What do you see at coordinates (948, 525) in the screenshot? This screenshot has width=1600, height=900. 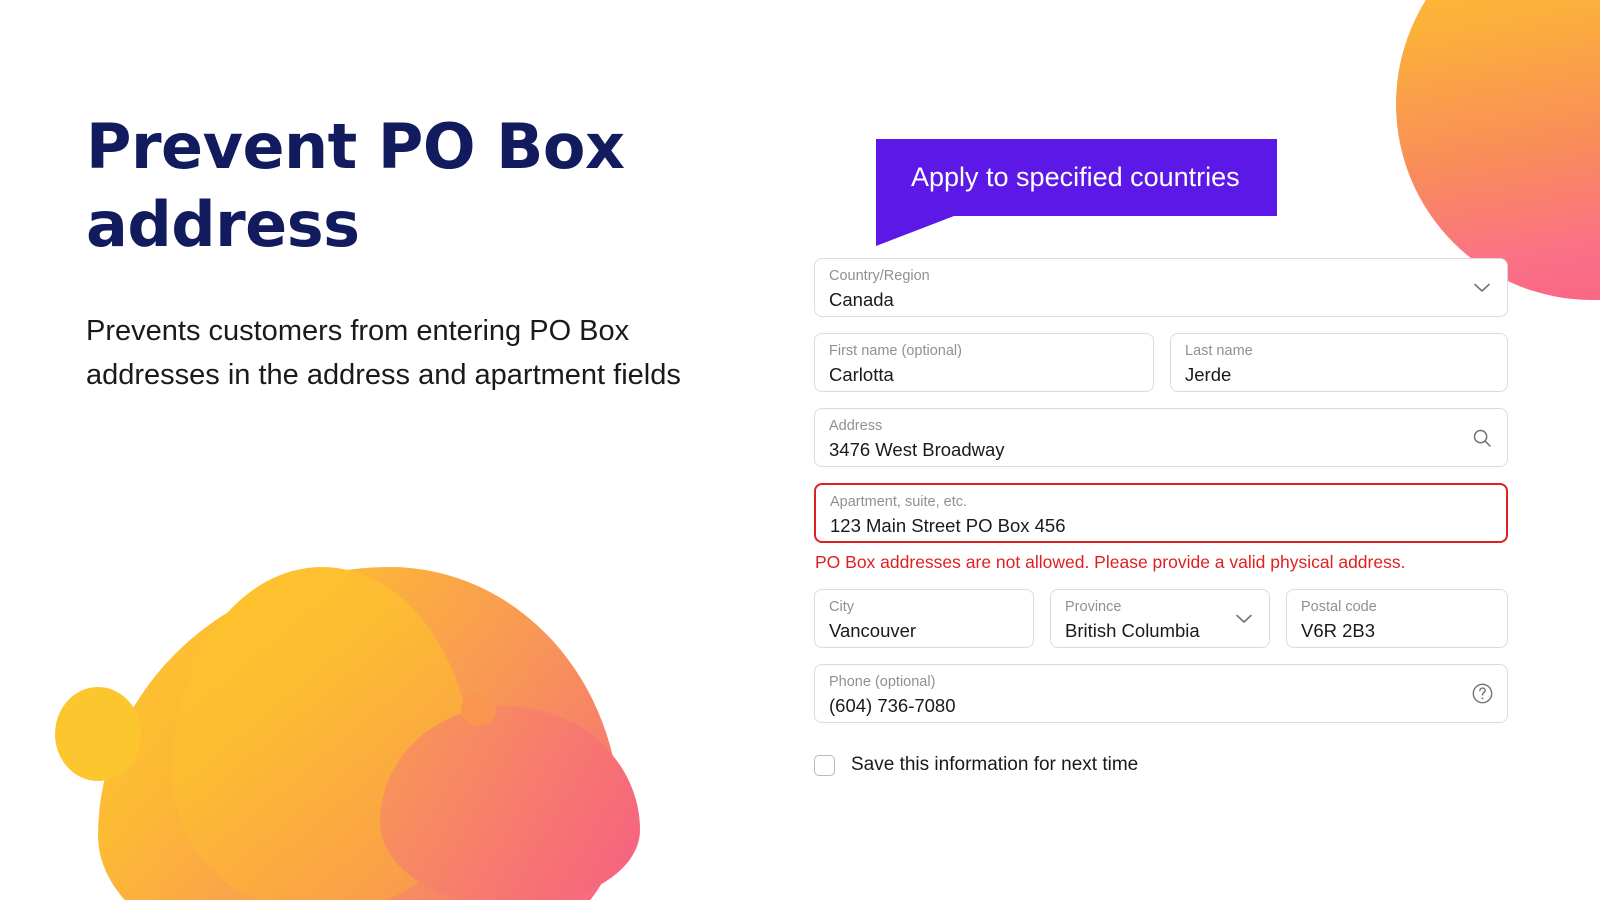 I see `apartment-value: 123 Main Street PO Box 456` at bounding box center [948, 525].